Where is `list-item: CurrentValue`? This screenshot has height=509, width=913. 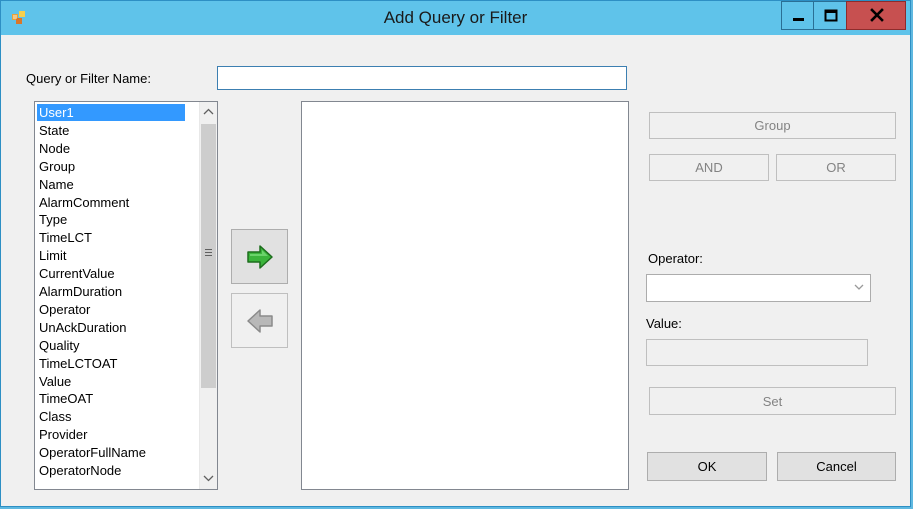
list-item: CurrentValue is located at coordinates (111, 273).